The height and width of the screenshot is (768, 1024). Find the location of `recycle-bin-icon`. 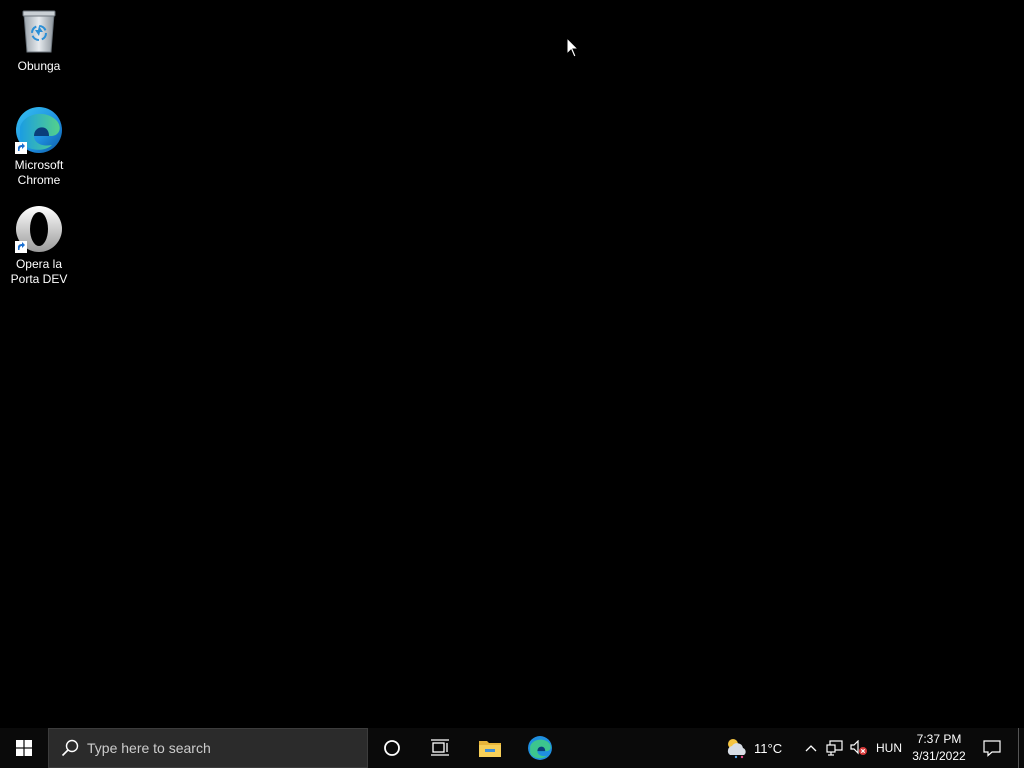

recycle-bin-icon is located at coordinates (39, 31).